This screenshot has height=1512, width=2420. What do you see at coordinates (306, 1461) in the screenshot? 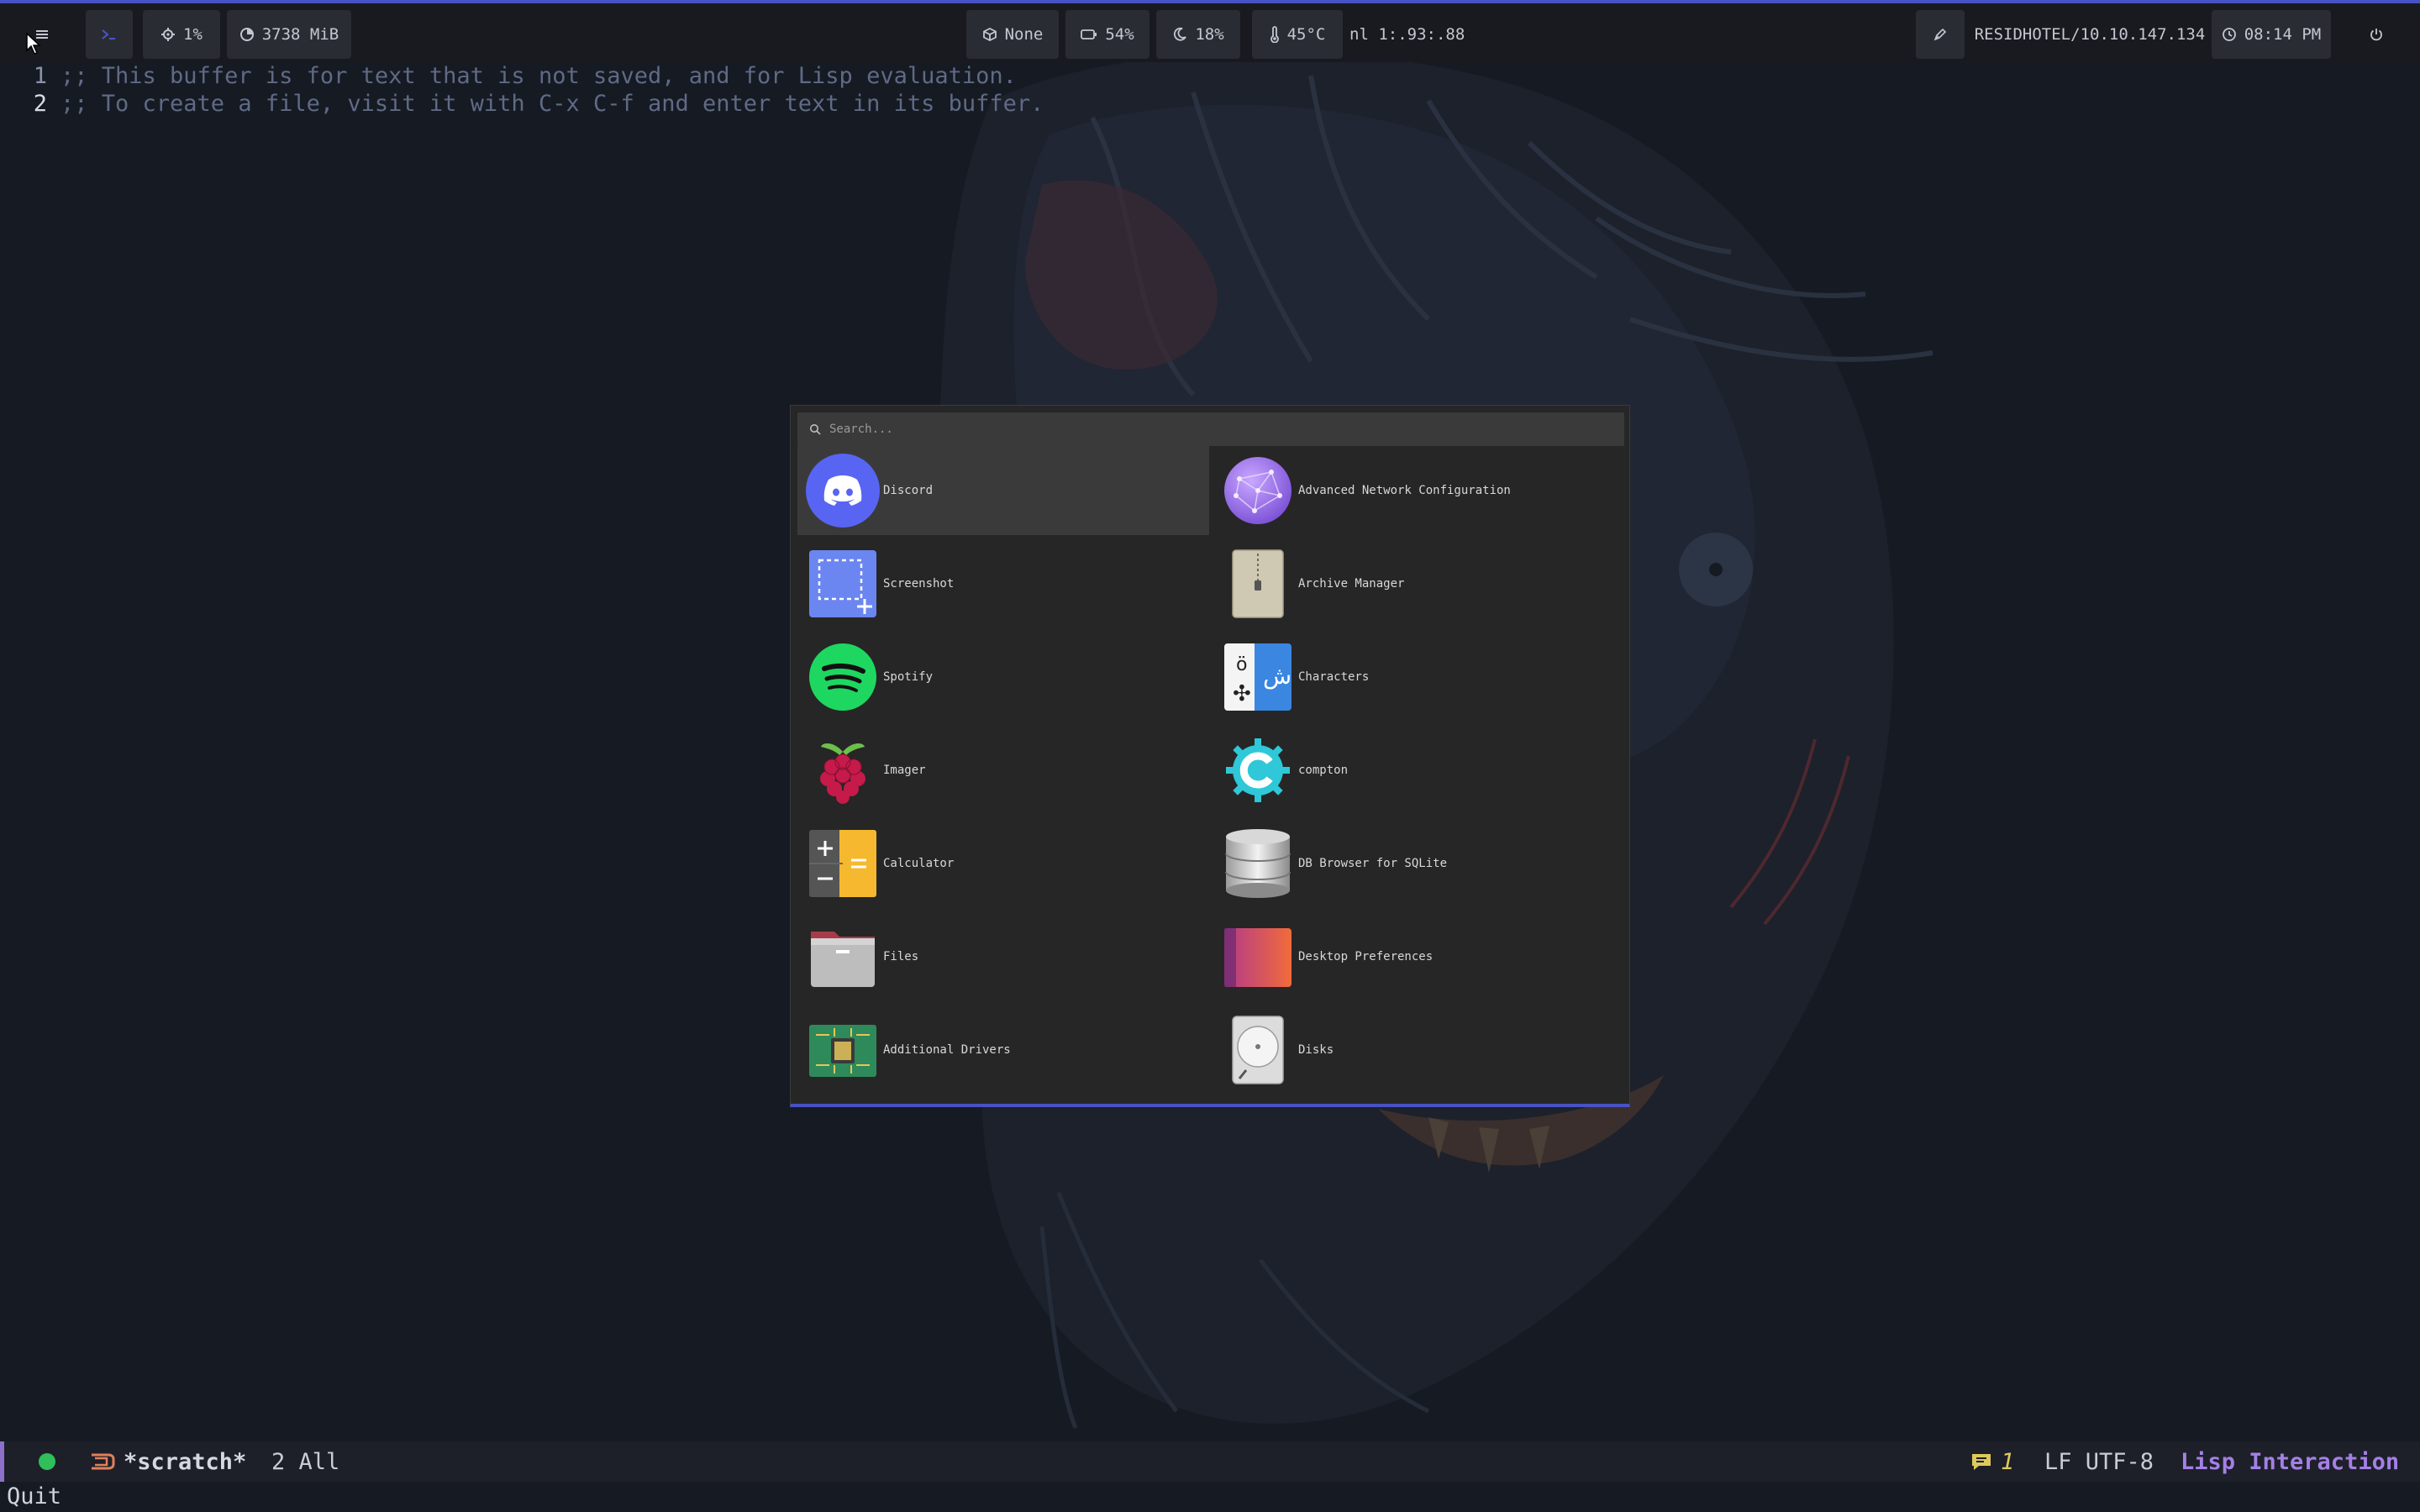
I see `buffer-position: 2 All` at bounding box center [306, 1461].